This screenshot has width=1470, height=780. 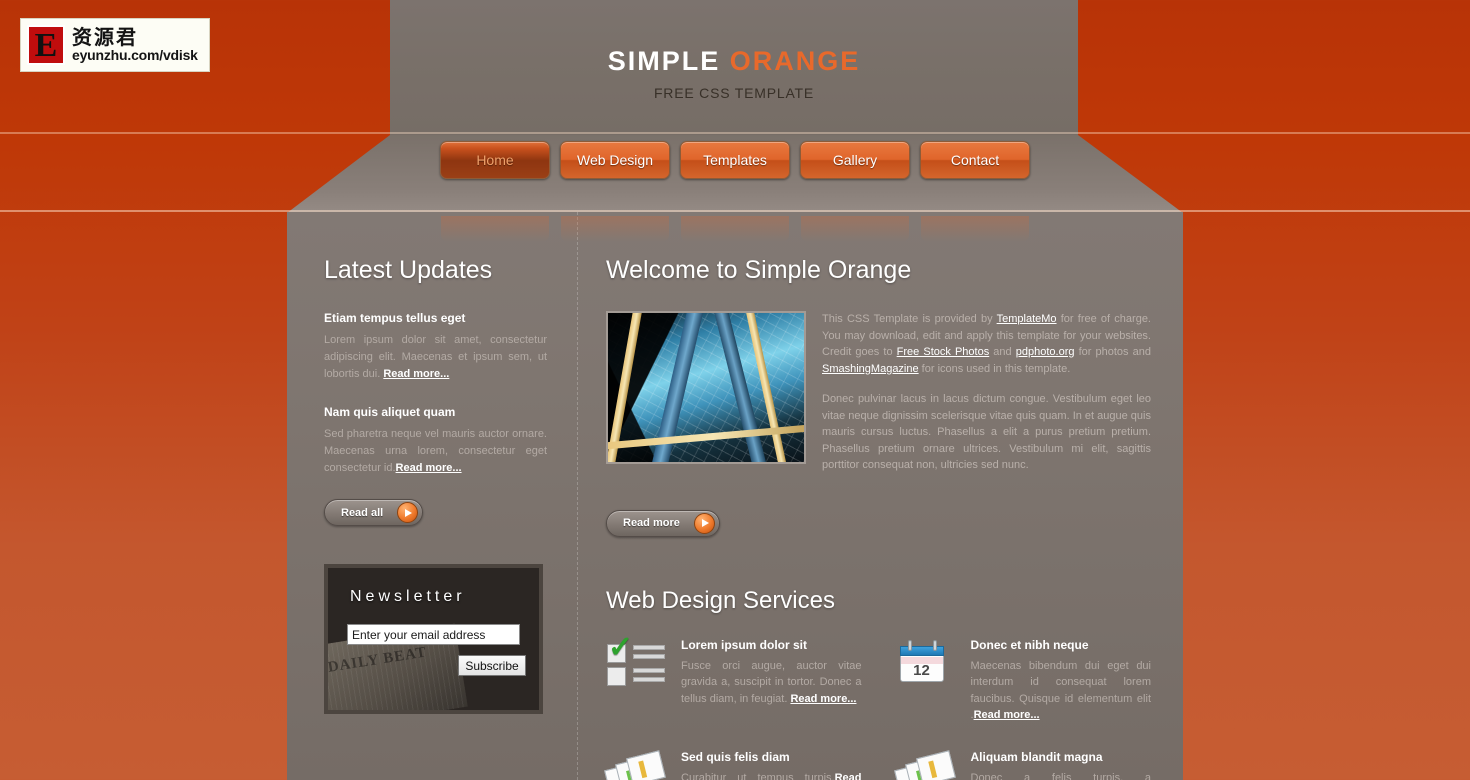 I want to click on nav-item-home: Home, so click(x=495, y=191).